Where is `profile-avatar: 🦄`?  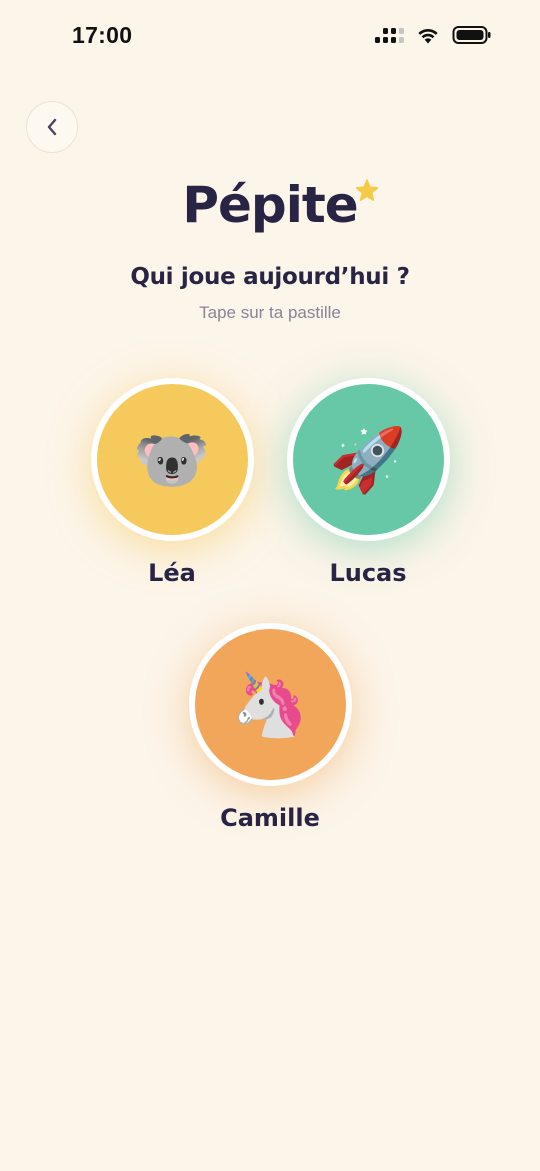
profile-avatar: 🦄 is located at coordinates (270, 704).